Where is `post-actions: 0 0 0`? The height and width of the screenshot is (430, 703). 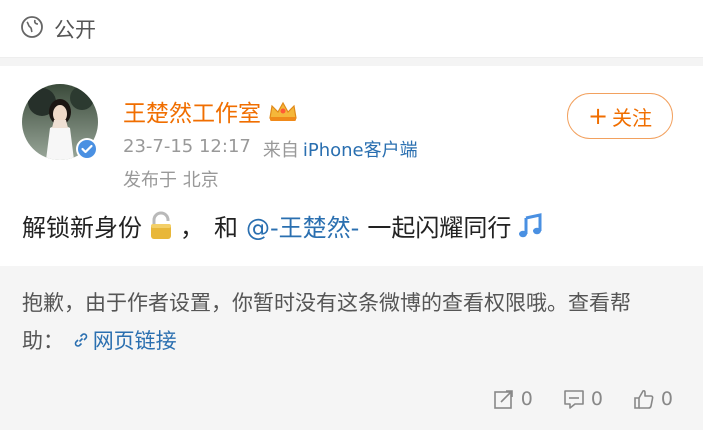
post-actions: 0 0 0 is located at coordinates (568, 399).